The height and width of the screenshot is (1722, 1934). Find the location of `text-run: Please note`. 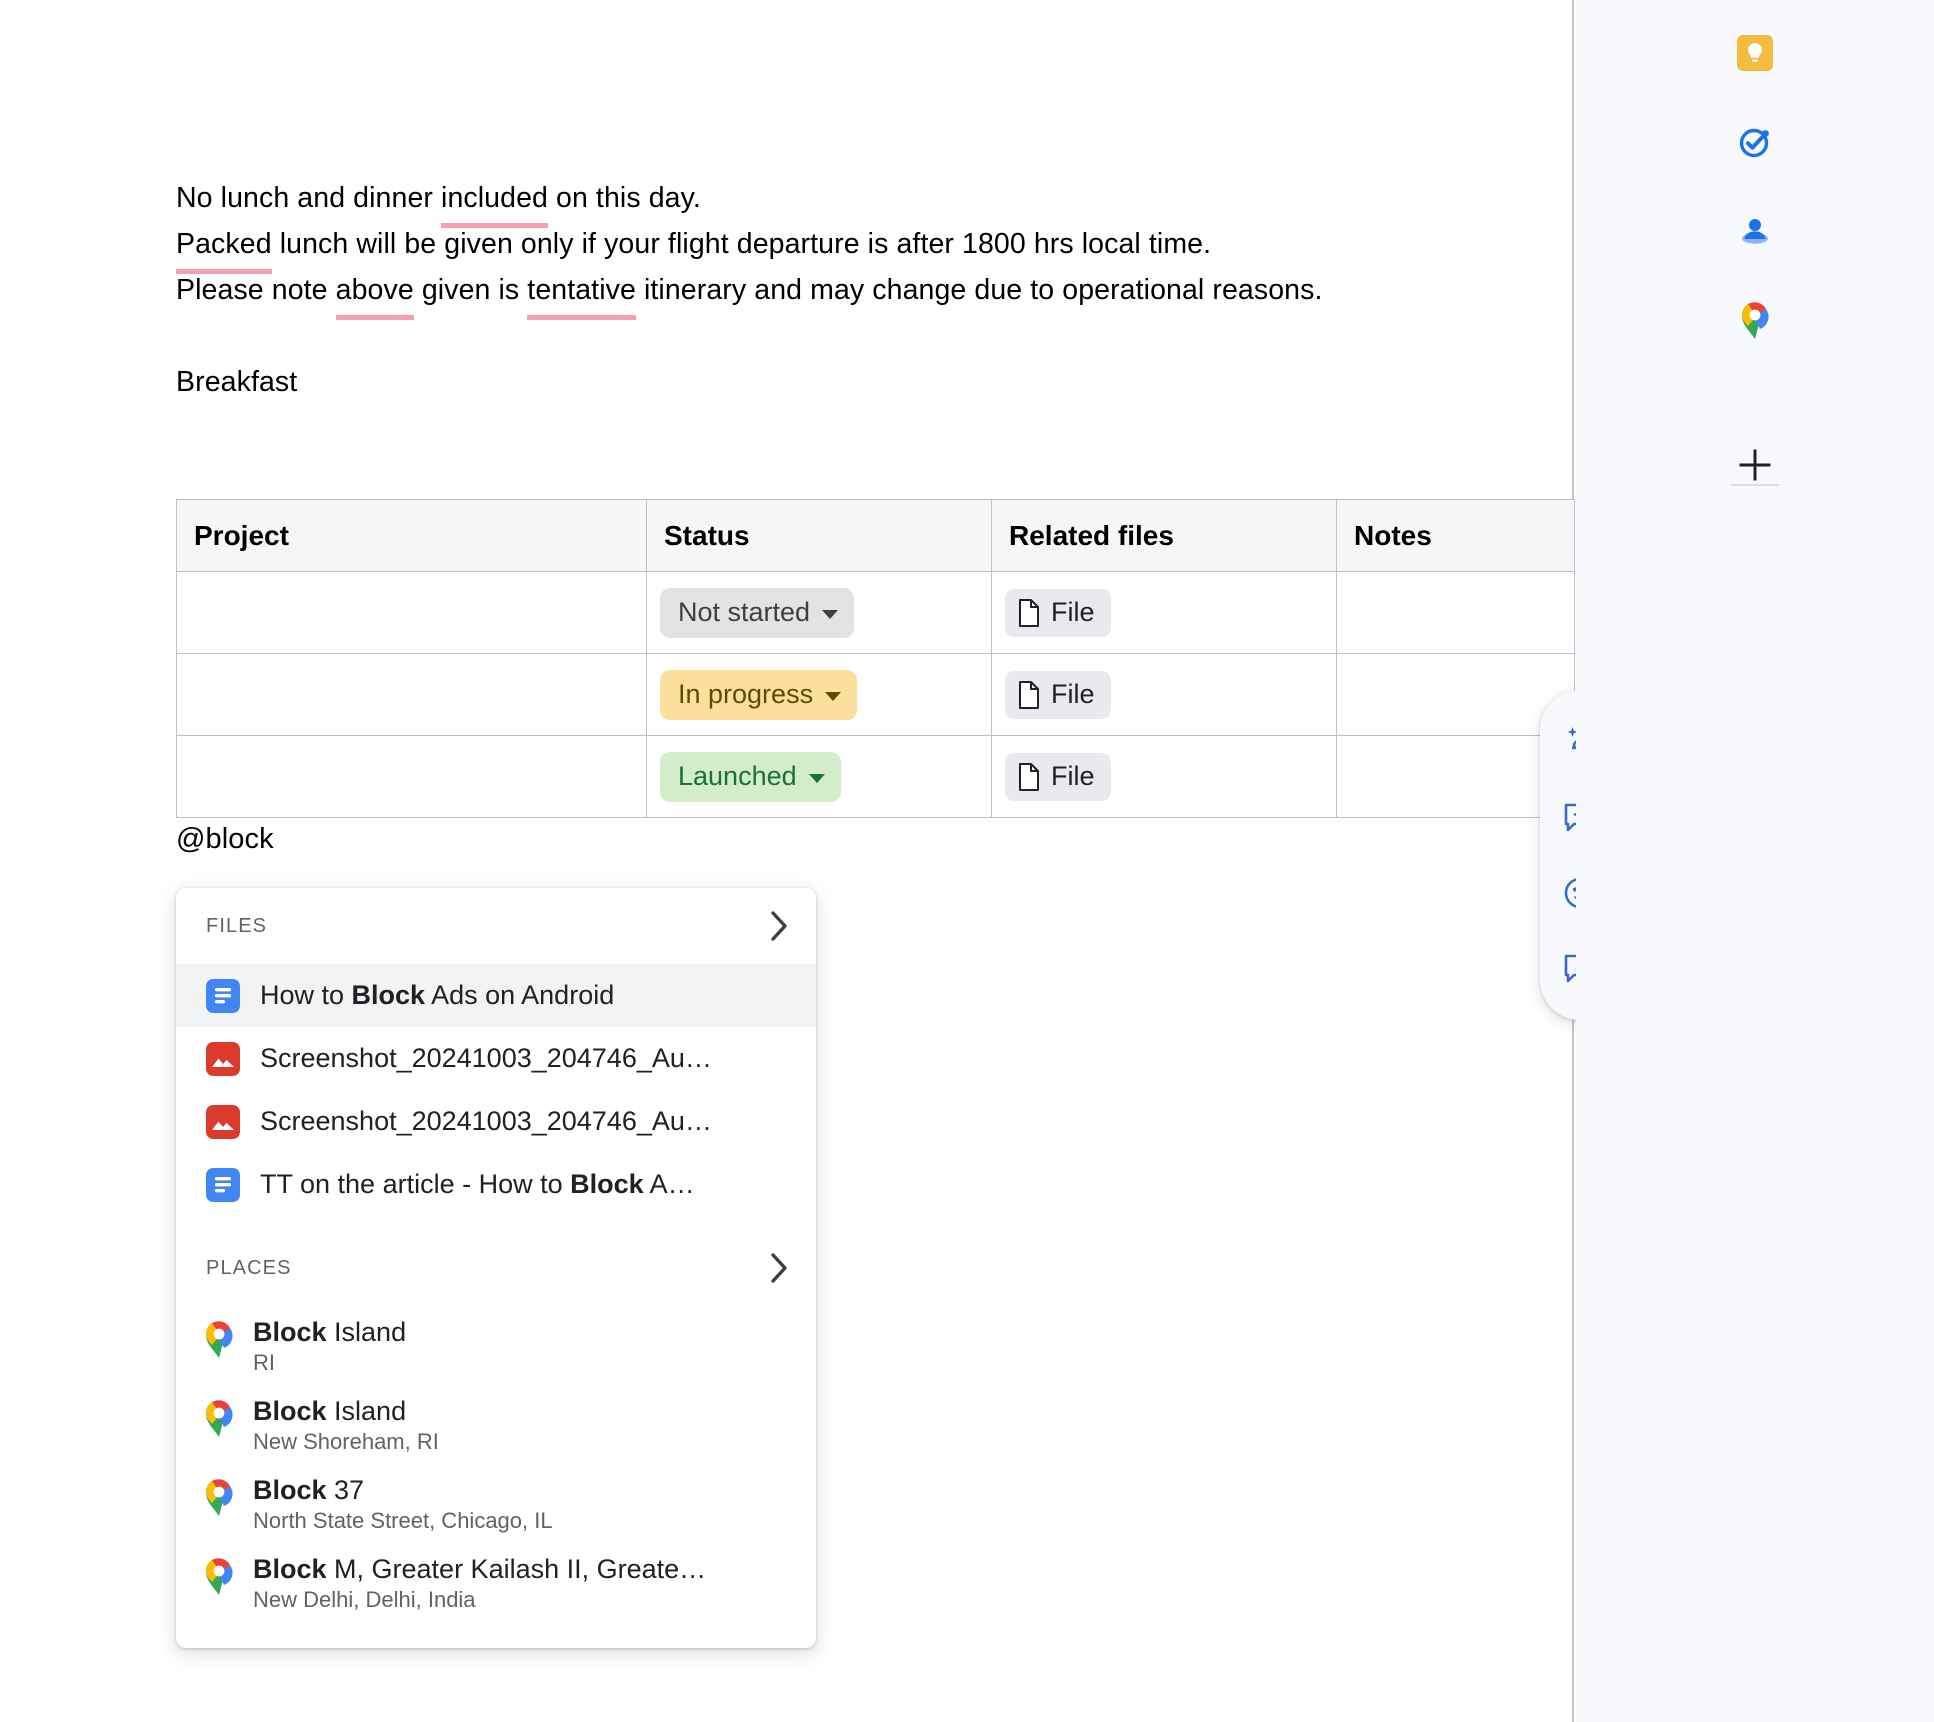

text-run: Please note is located at coordinates (256, 290).